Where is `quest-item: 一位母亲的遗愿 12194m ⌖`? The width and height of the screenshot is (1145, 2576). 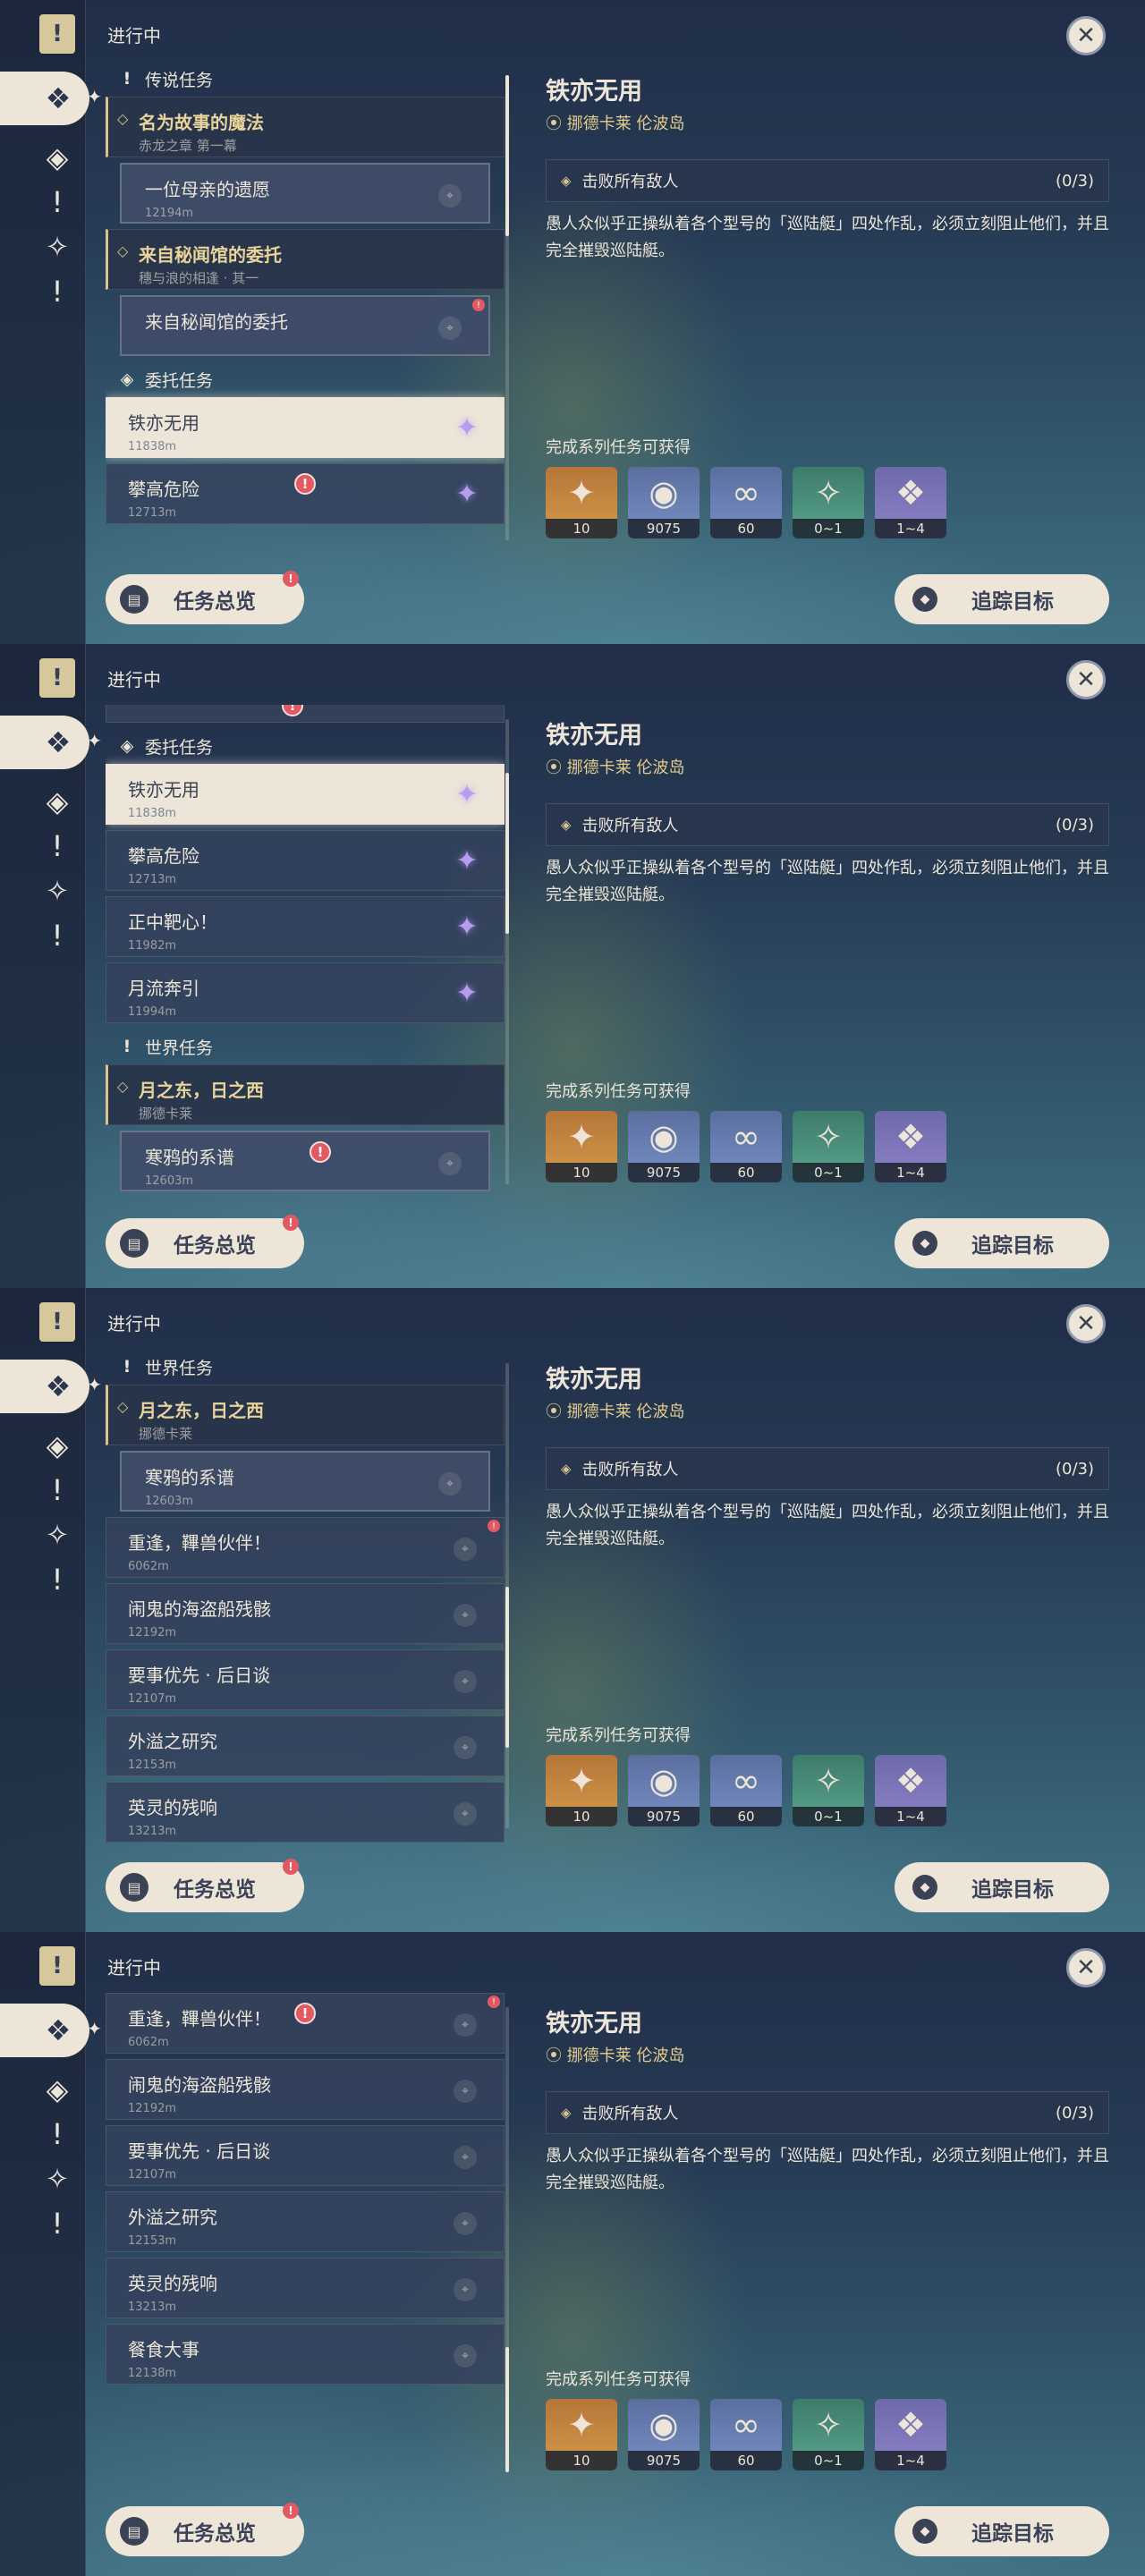
quest-item: 一位母亲的遗愿 12194m ⌖ is located at coordinates (305, 193).